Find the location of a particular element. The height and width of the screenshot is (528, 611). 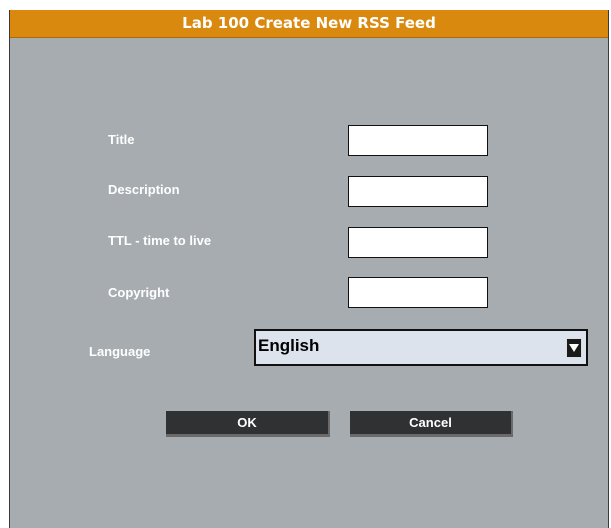

triangle-down-icon is located at coordinates (574, 348).